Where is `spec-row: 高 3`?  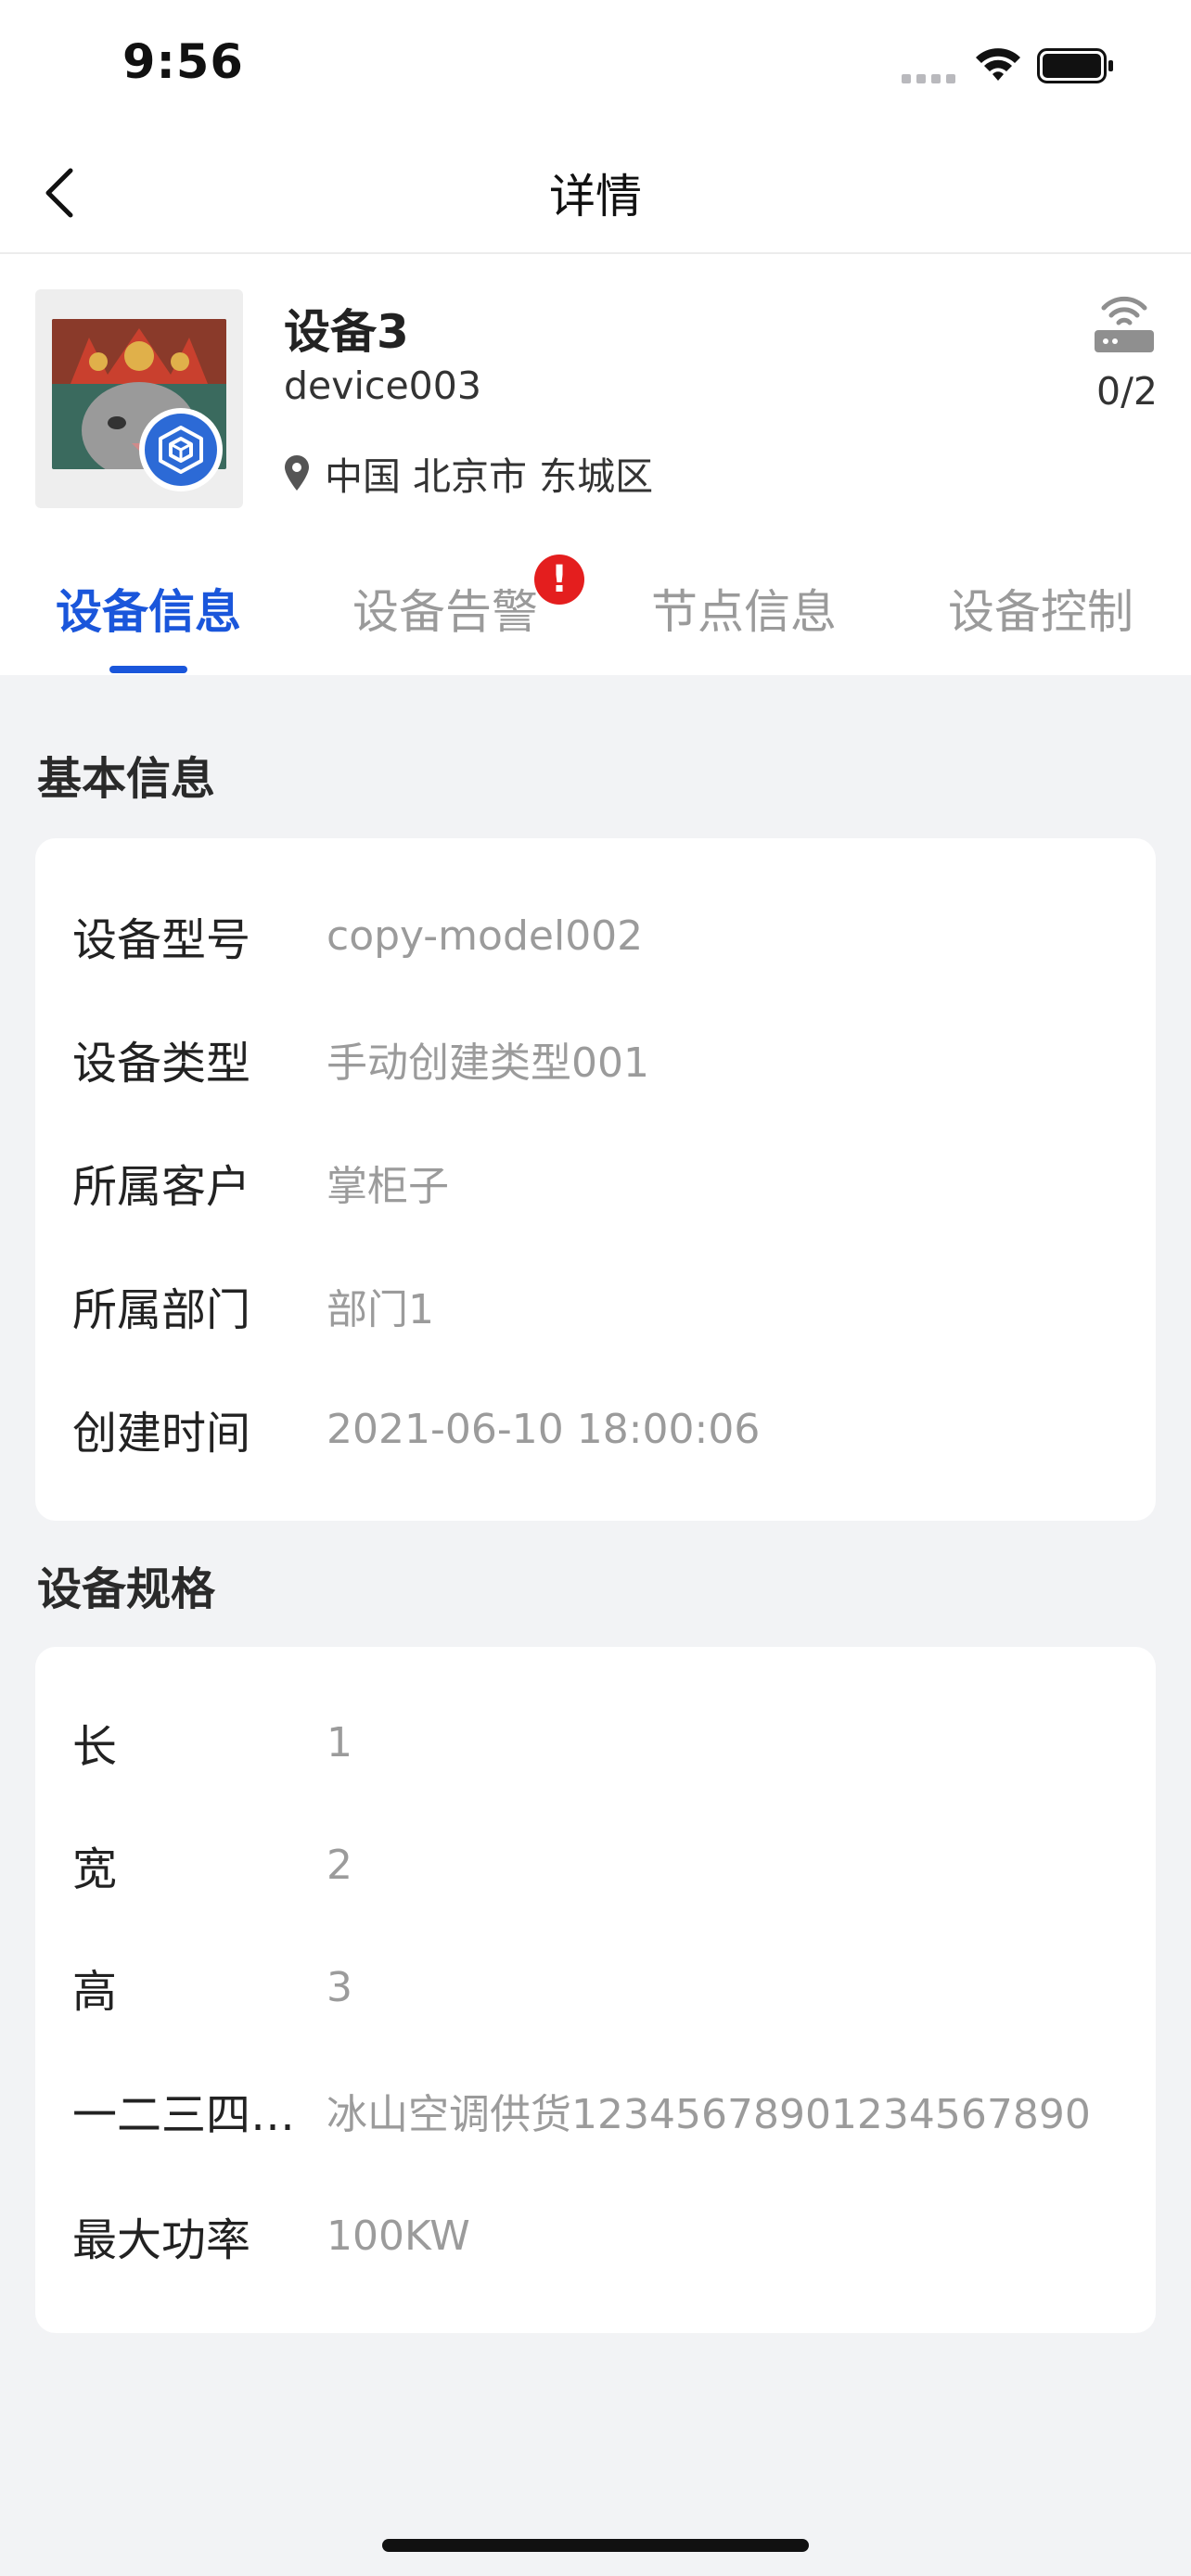
spec-row: 高 3 is located at coordinates (600, 1987).